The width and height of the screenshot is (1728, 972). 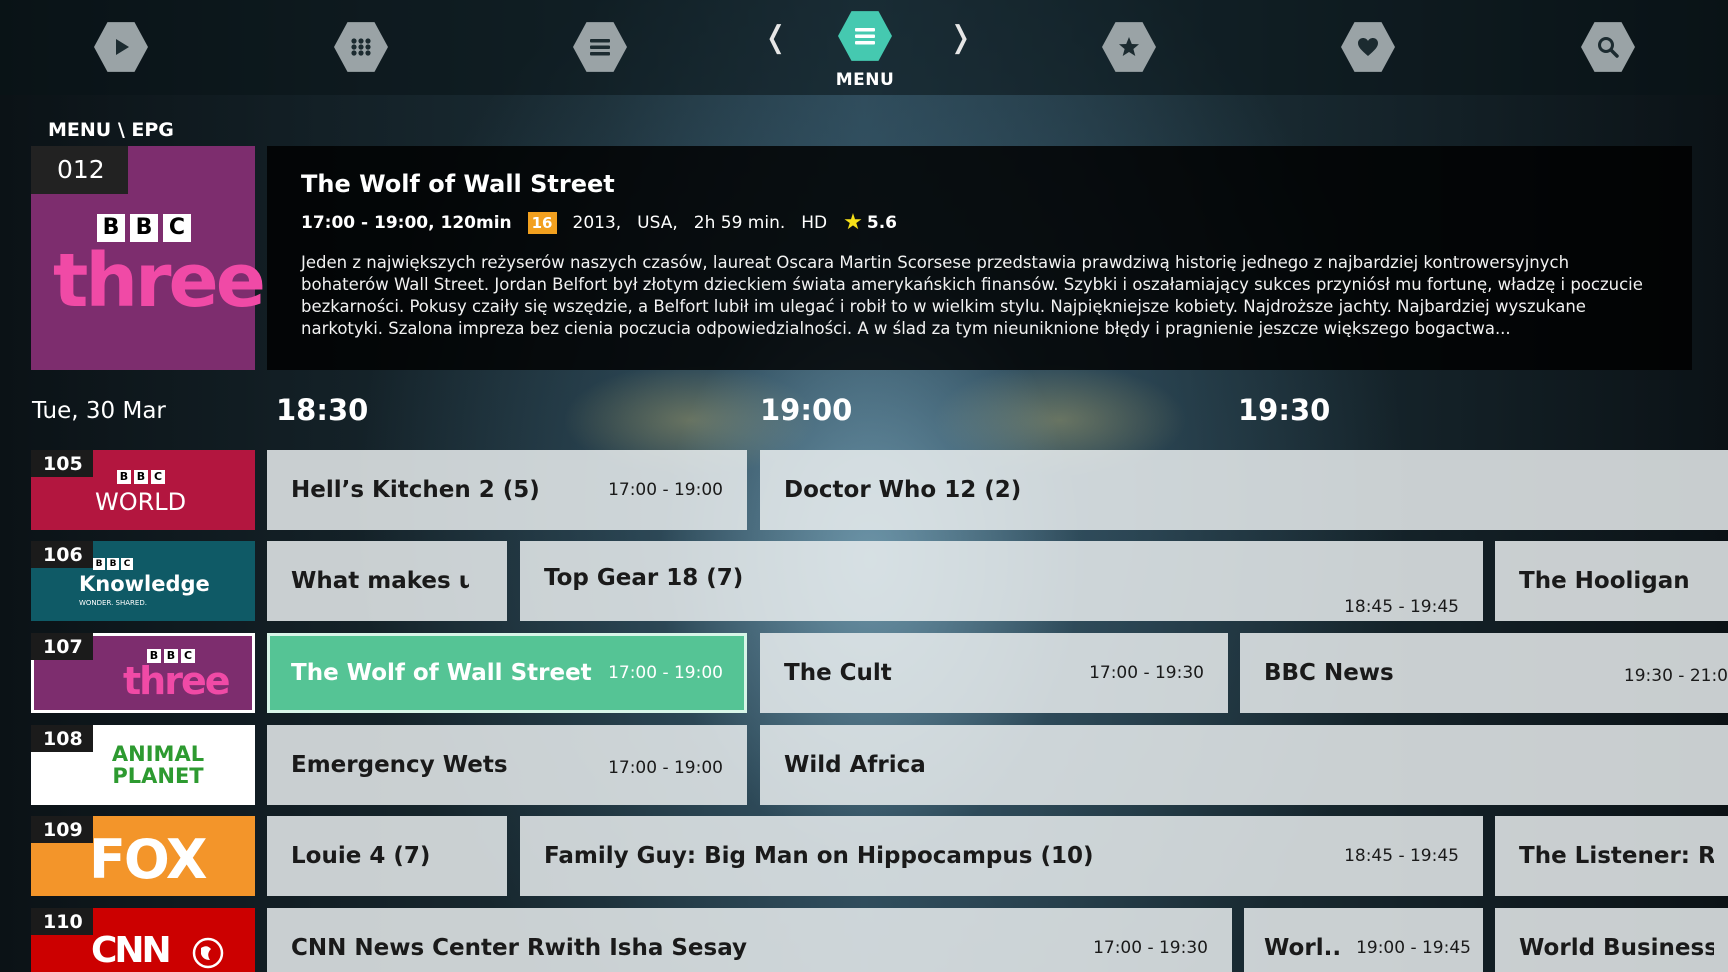 I want to click on channel-number: 106, so click(x=62, y=554).